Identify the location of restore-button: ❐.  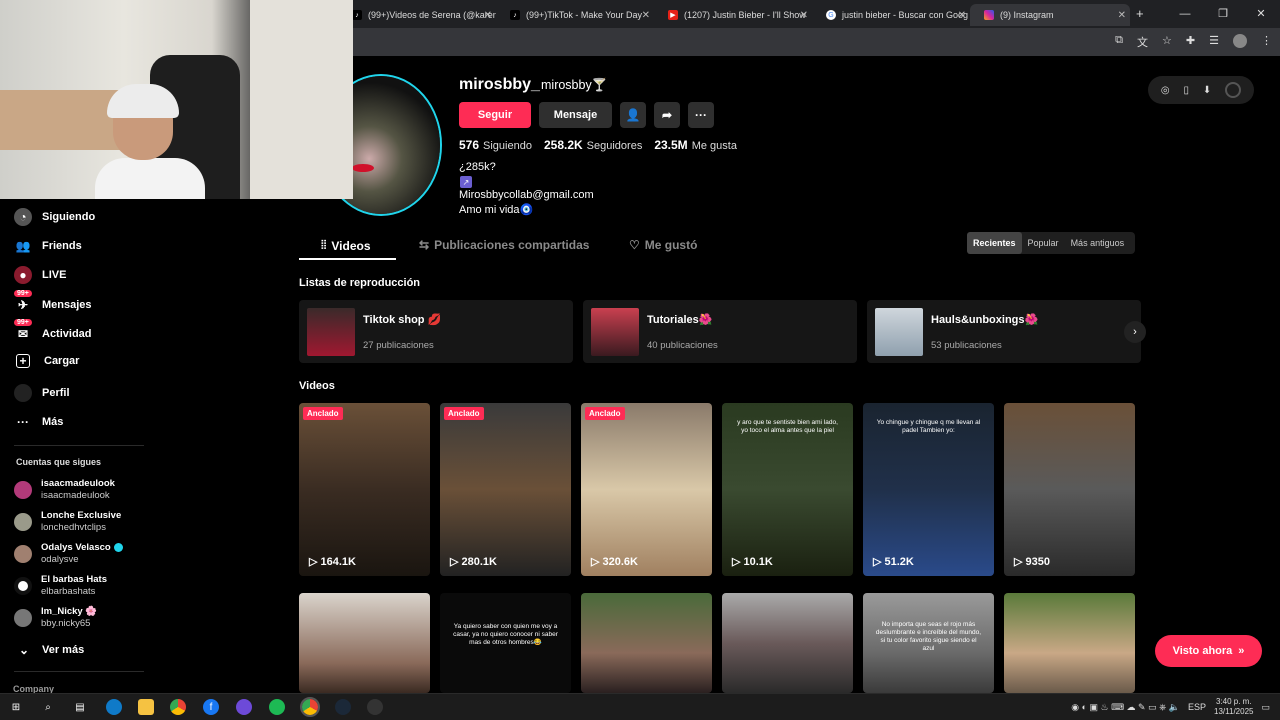
(1223, 14).